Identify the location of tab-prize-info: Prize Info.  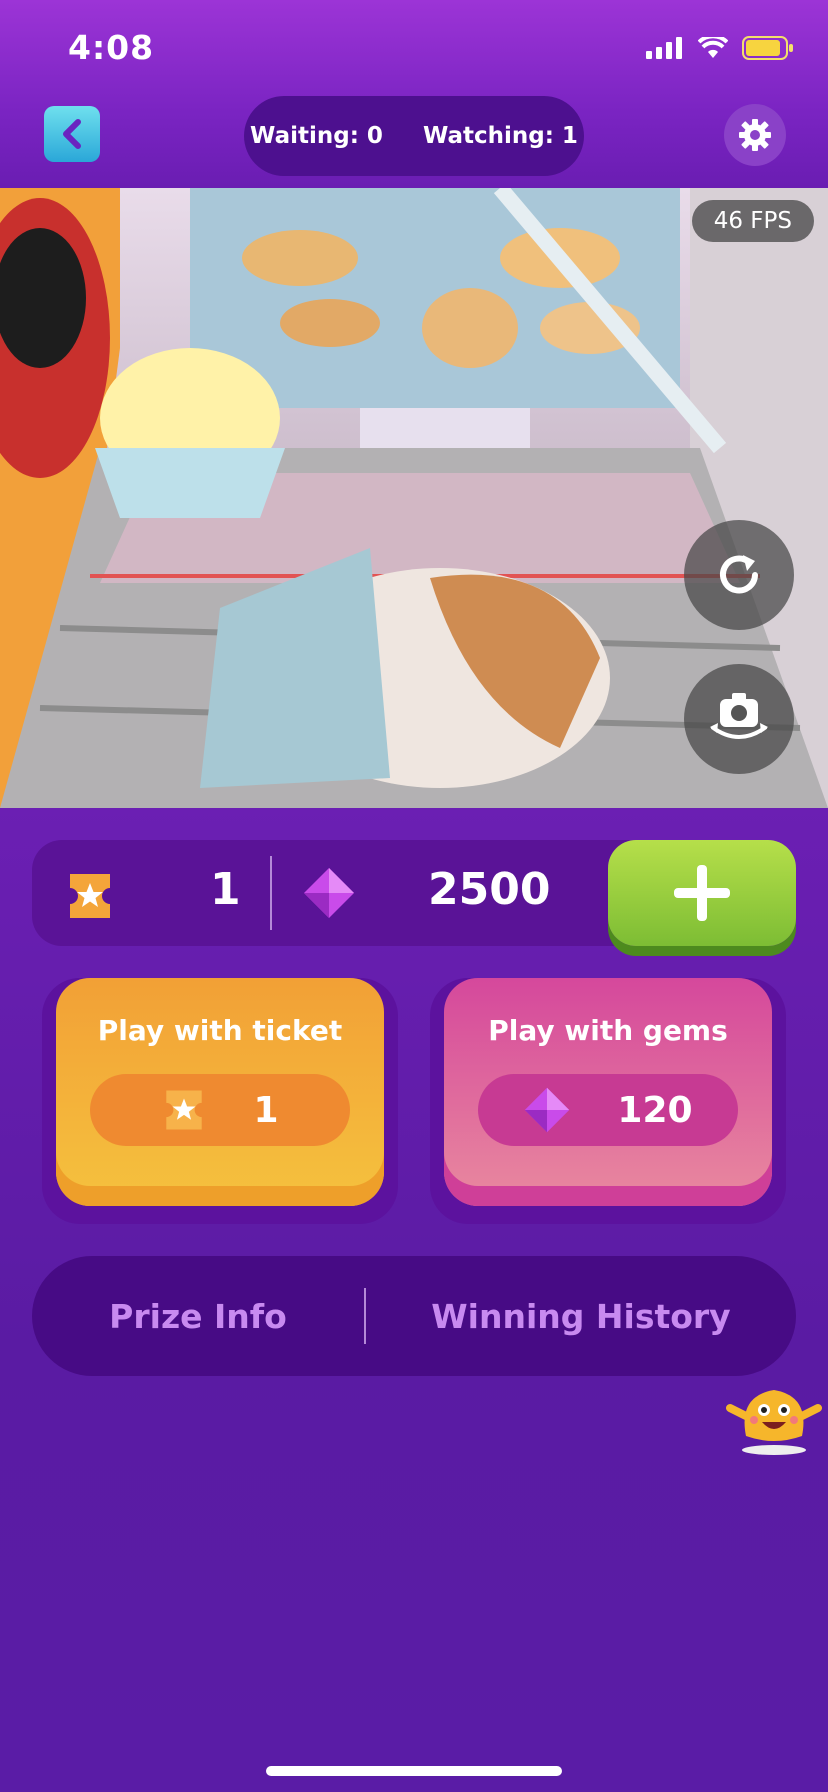
(198, 1316).